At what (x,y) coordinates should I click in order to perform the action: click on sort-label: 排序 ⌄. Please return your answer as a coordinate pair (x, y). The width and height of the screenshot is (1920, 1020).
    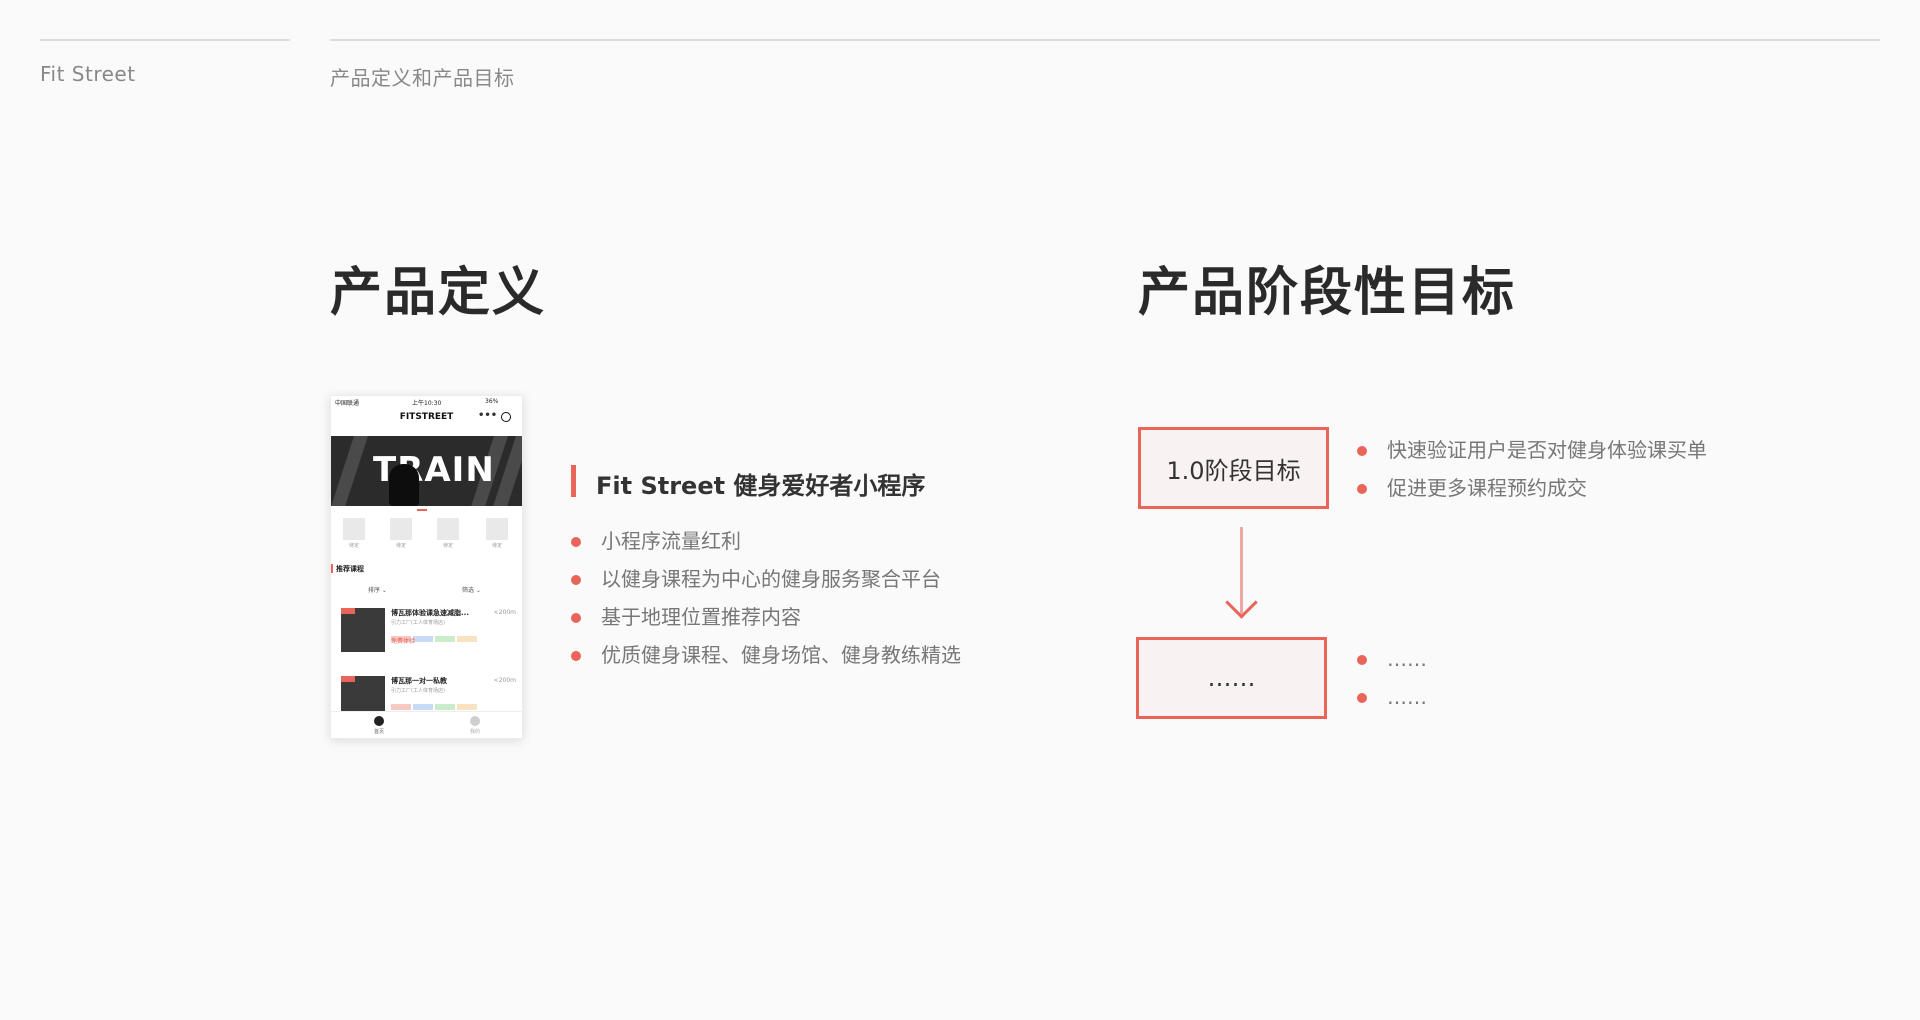
    Looking at the image, I should click on (377, 590).